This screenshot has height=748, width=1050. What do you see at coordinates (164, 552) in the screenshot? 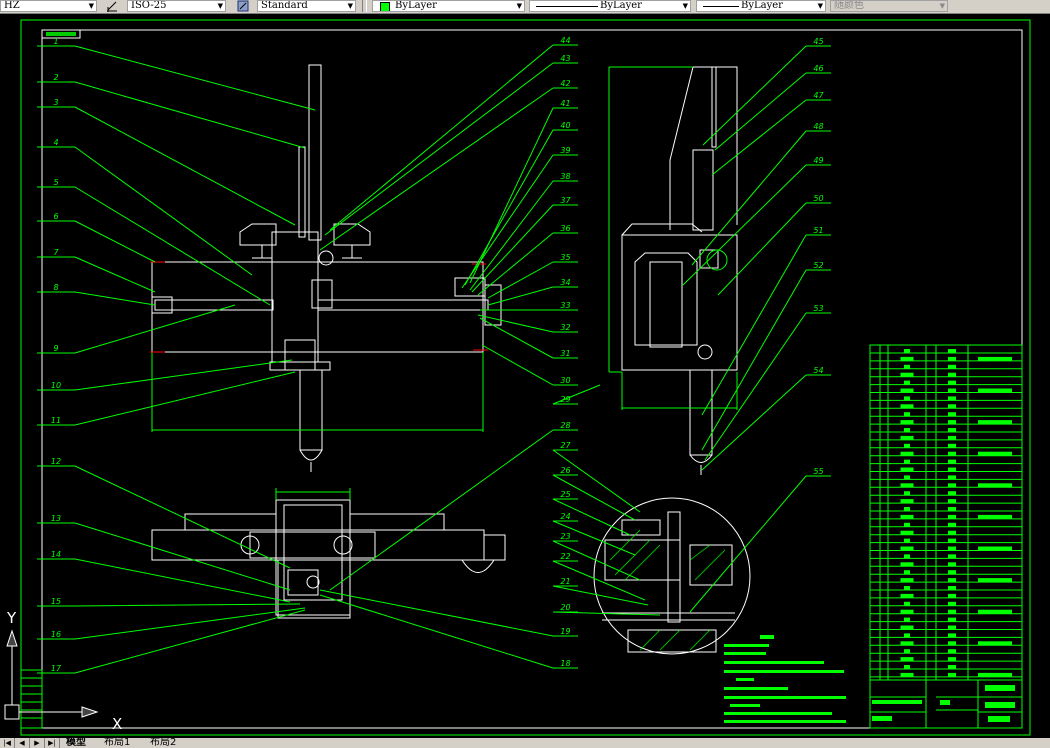
I see `balloon-13: 13` at bounding box center [164, 552].